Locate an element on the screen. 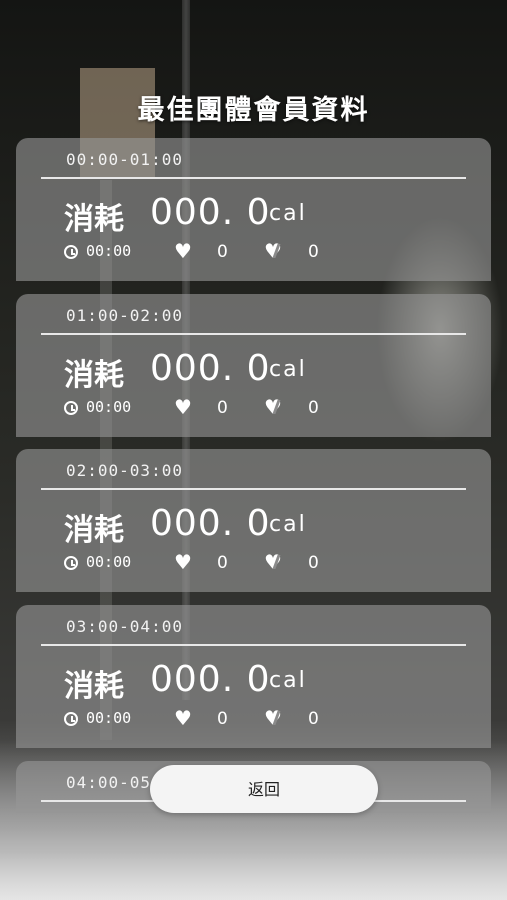 This screenshot has height=900, width=507. hour-card: 01:00-02:00 消耗 000. 0 cal 00:00 ♥ 0 ♥ 0 is located at coordinates (253, 365).